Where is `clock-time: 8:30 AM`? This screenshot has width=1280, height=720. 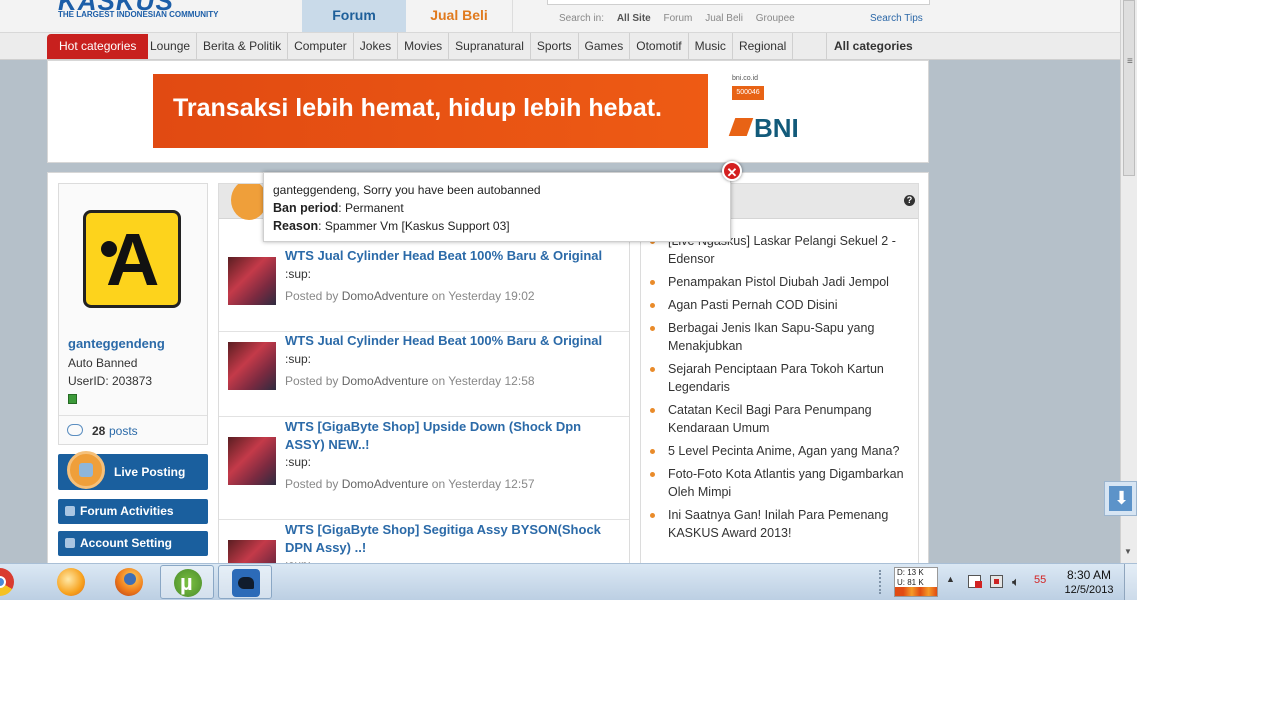 clock-time: 8:30 AM is located at coordinates (1089, 575).